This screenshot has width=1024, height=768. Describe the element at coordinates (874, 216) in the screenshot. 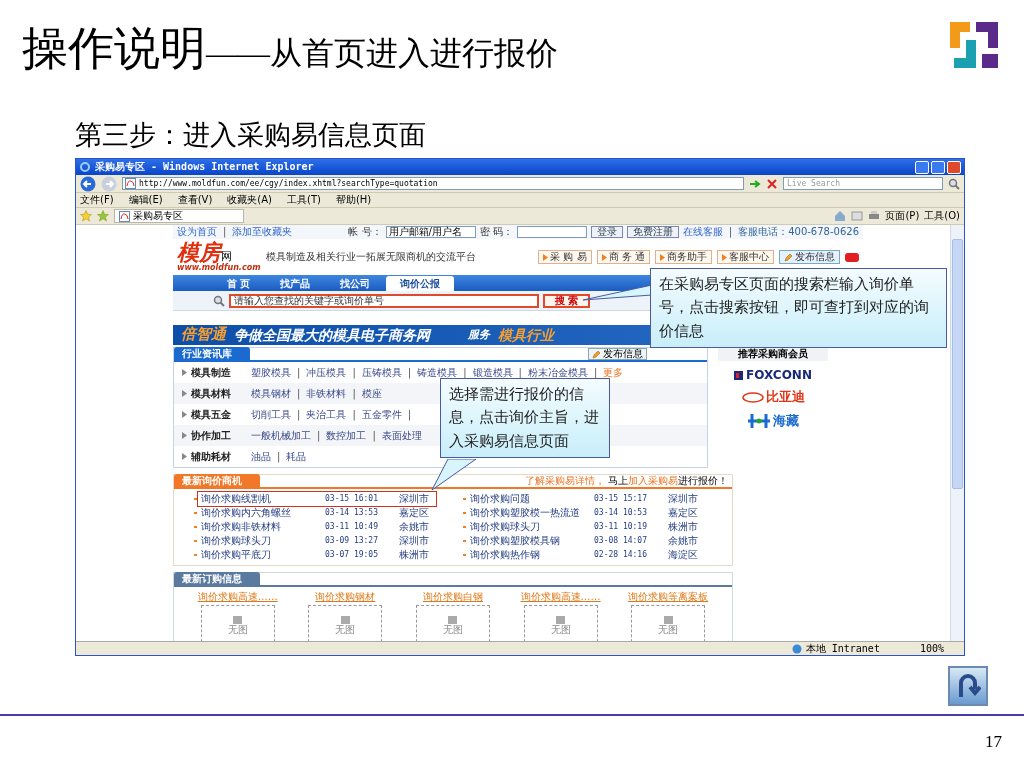

I see `print-icon` at that location.